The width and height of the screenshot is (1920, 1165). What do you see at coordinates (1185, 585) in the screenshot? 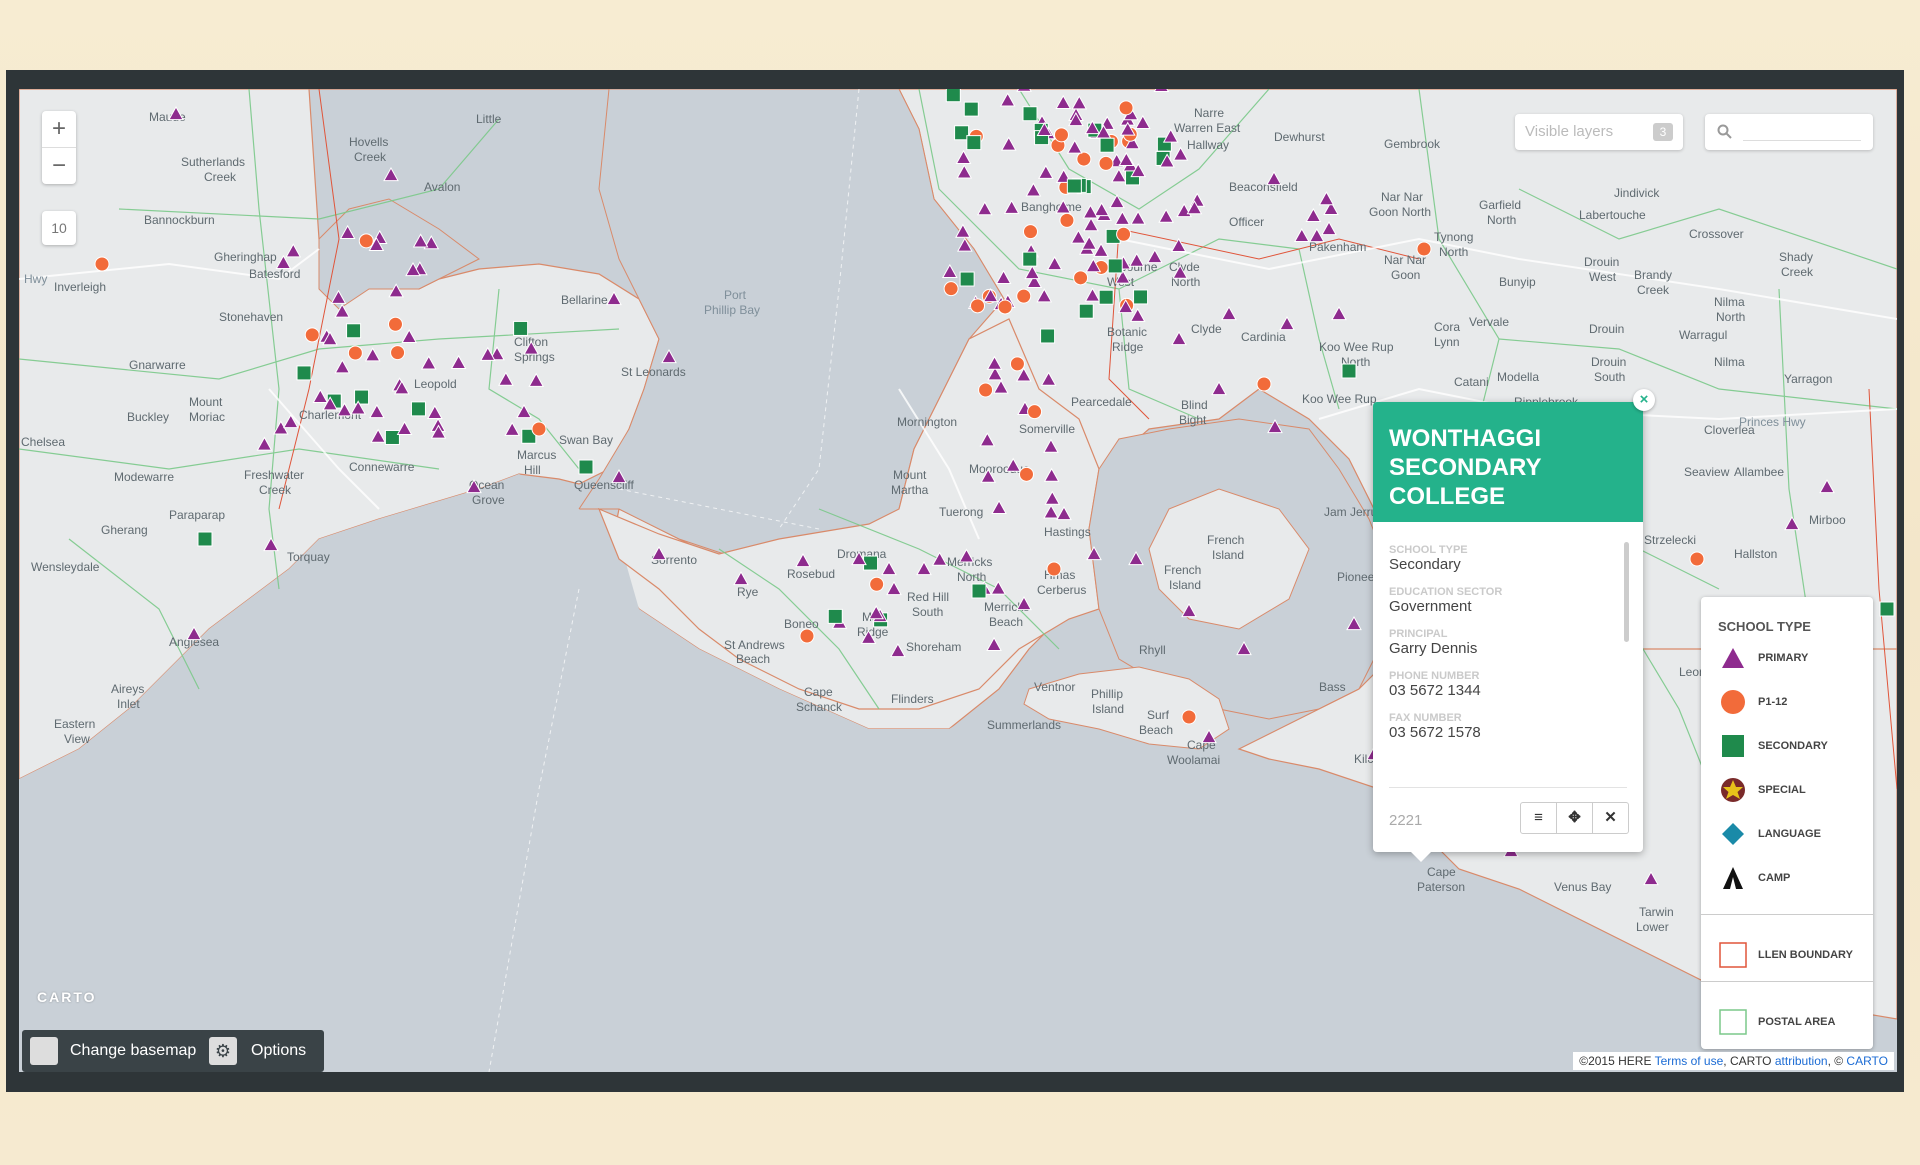
I see `place-label: Island` at bounding box center [1185, 585].